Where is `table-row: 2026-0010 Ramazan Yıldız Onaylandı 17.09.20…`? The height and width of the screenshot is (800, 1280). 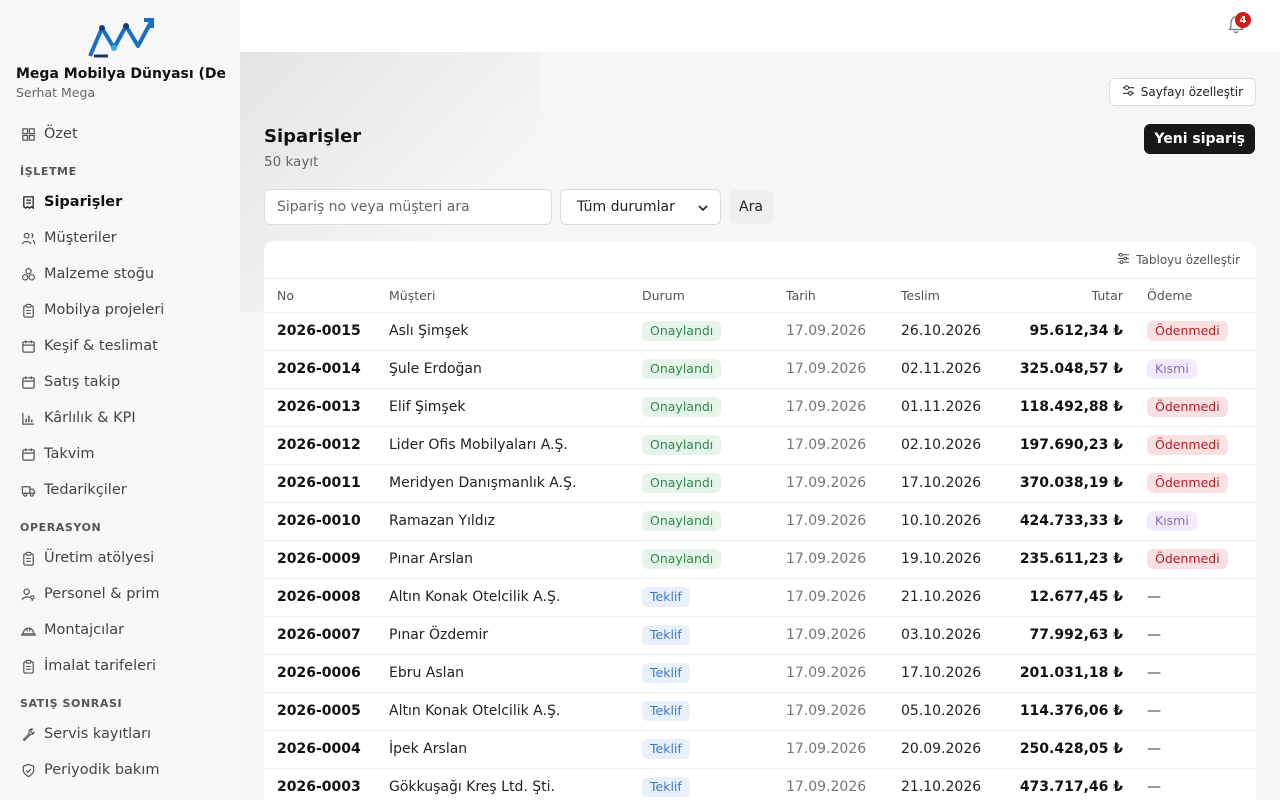 table-row: 2026-0010 Ramazan Yıldız Onaylandı 17.09.20… is located at coordinates (760, 521).